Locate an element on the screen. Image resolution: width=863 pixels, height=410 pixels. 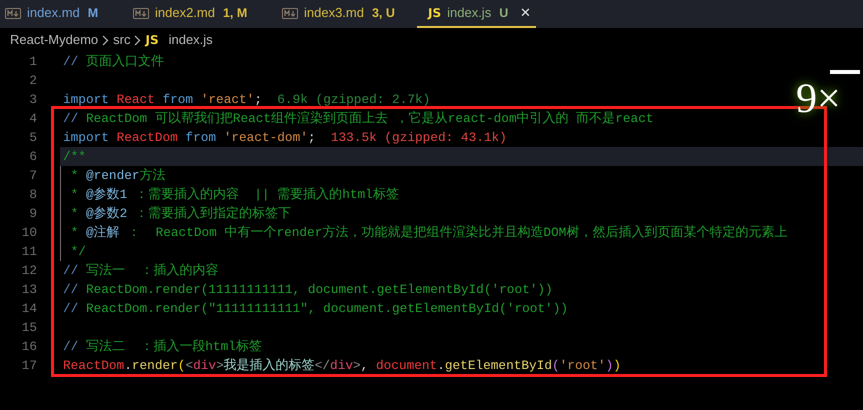
line-number: 9 is located at coordinates (32, 213).